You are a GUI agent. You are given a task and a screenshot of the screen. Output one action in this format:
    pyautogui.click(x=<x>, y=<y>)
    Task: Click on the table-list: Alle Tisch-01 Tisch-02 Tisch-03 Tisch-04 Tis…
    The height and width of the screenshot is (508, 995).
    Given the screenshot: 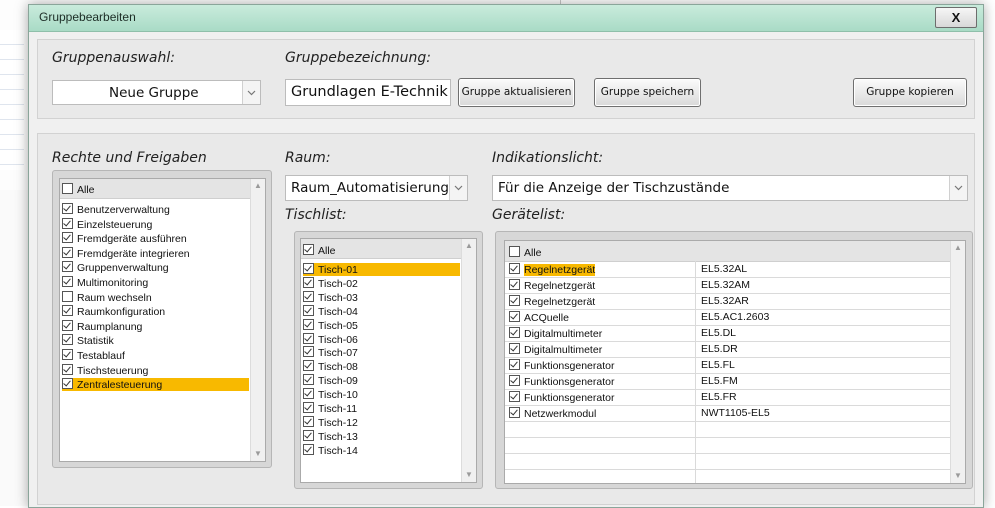 What is the action you would take?
    pyautogui.click(x=388, y=360)
    